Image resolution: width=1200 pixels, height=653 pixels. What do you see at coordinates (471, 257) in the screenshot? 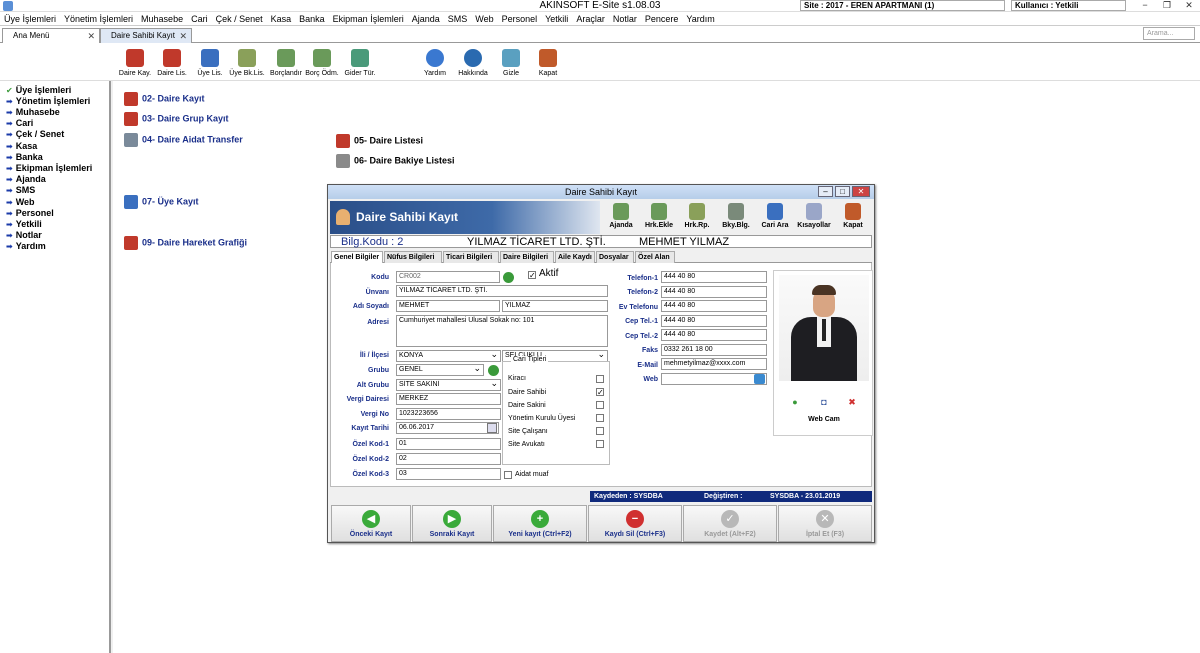
I see `tab-ticari-bilgileri: Ticari Bilgileri` at bounding box center [471, 257].